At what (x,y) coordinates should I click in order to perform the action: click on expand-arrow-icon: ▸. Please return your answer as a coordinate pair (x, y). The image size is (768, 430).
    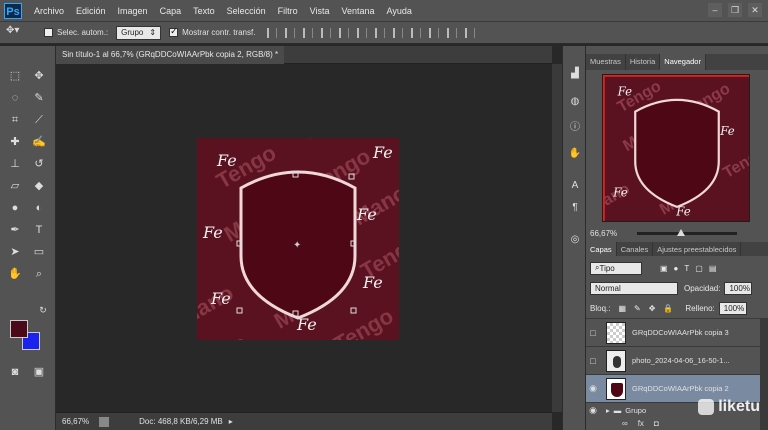
    Looking at the image, I should click on (608, 410).